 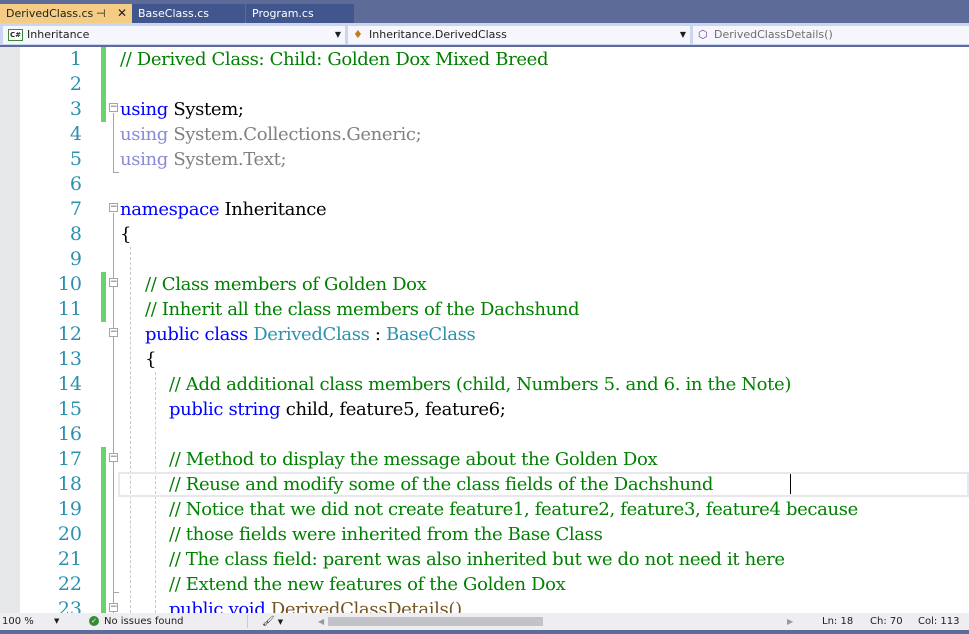 I want to click on code-text: {, so click(x=126, y=234).